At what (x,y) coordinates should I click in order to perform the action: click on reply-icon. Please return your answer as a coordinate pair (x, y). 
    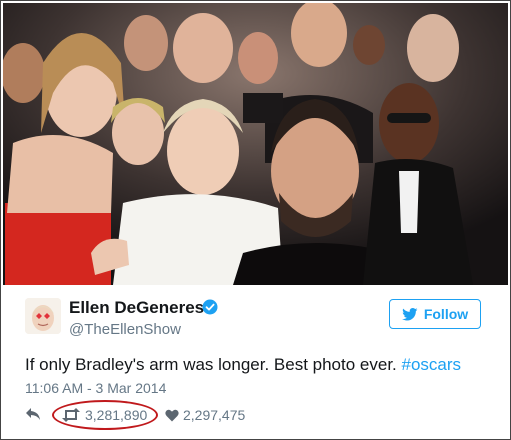
    Looking at the image, I should click on (33, 414).